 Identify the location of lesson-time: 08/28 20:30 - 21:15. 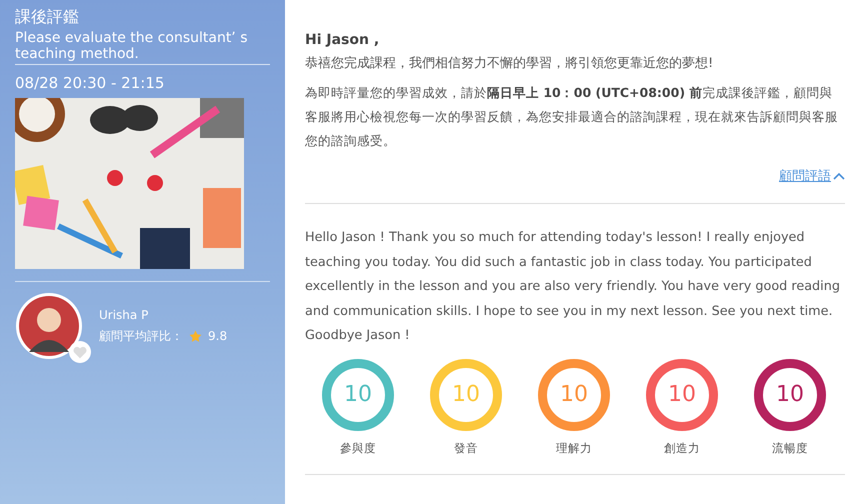
(90, 83).